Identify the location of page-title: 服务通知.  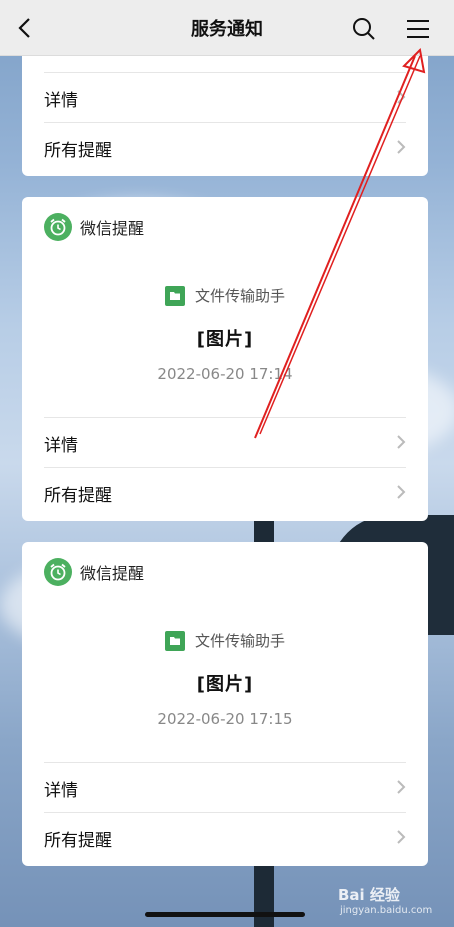
(227, 29).